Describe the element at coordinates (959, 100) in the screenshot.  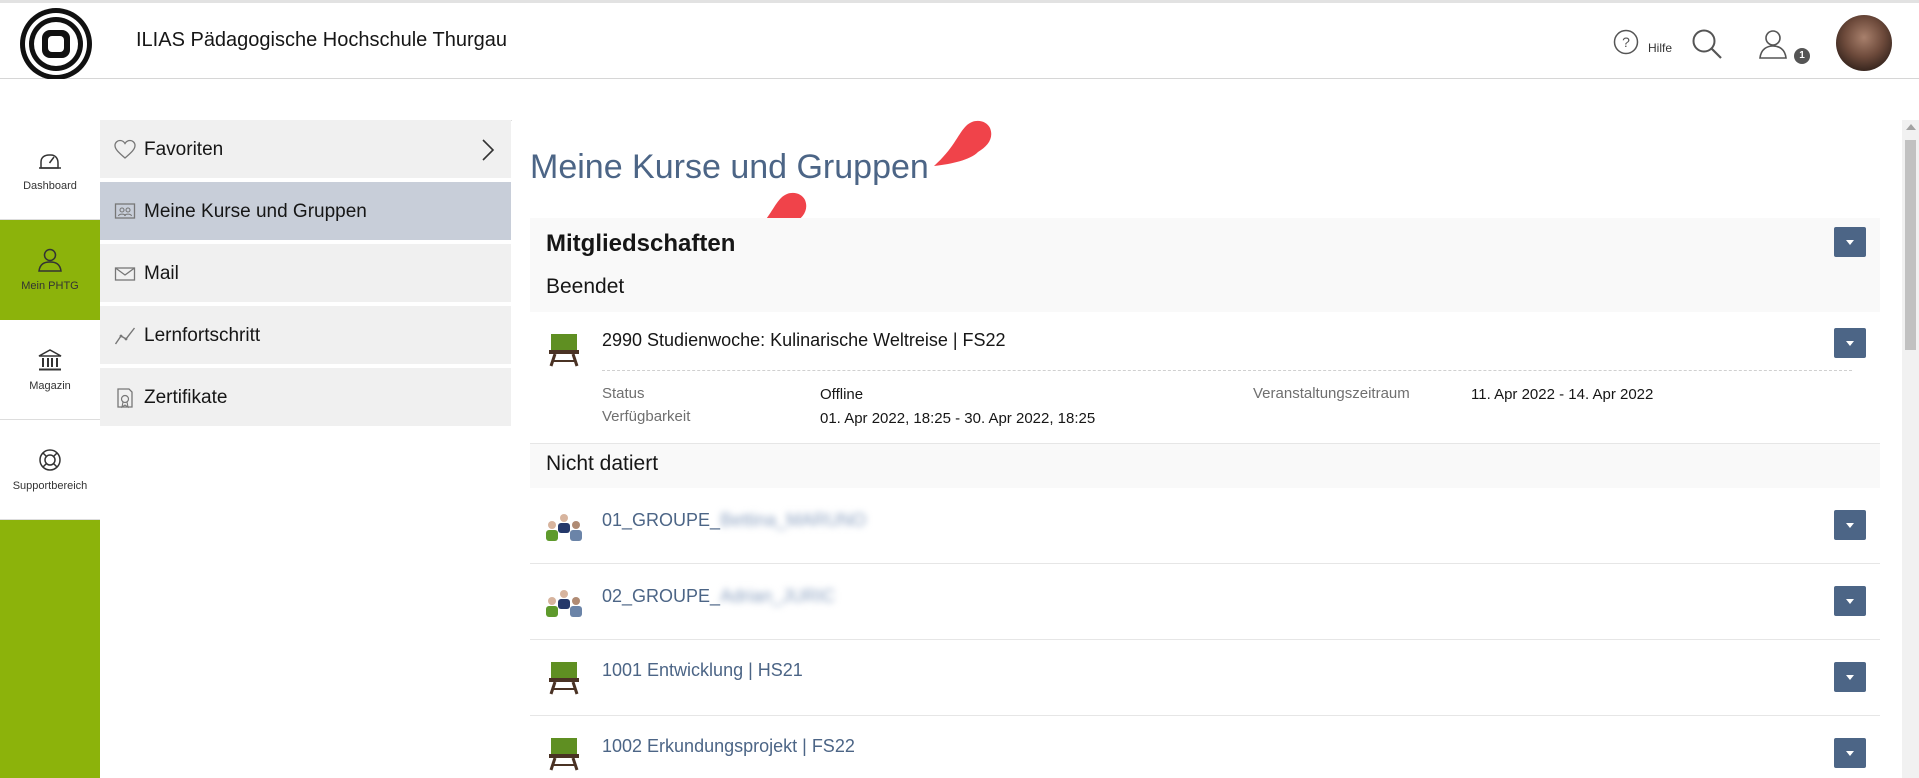
I see `meta-bar` at that location.